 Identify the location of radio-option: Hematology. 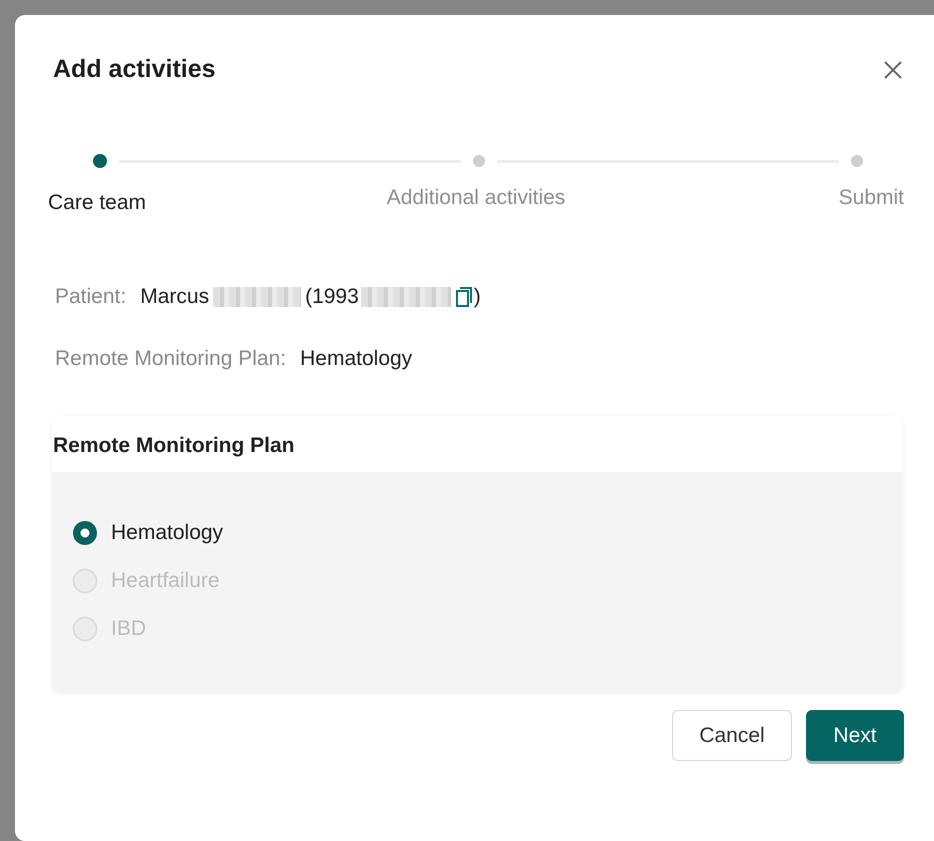
(477, 533).